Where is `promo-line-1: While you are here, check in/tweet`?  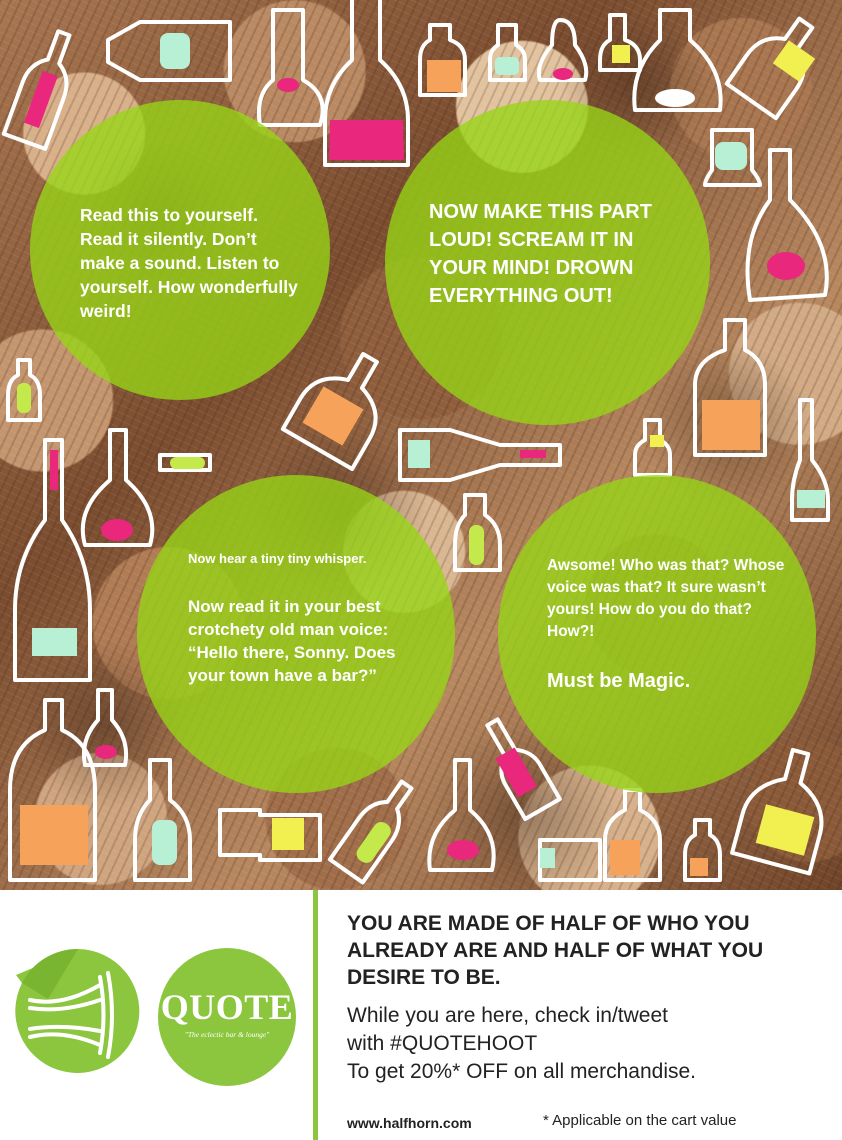
promo-line-1: While you are here, check in/tweet is located at coordinates (507, 1015).